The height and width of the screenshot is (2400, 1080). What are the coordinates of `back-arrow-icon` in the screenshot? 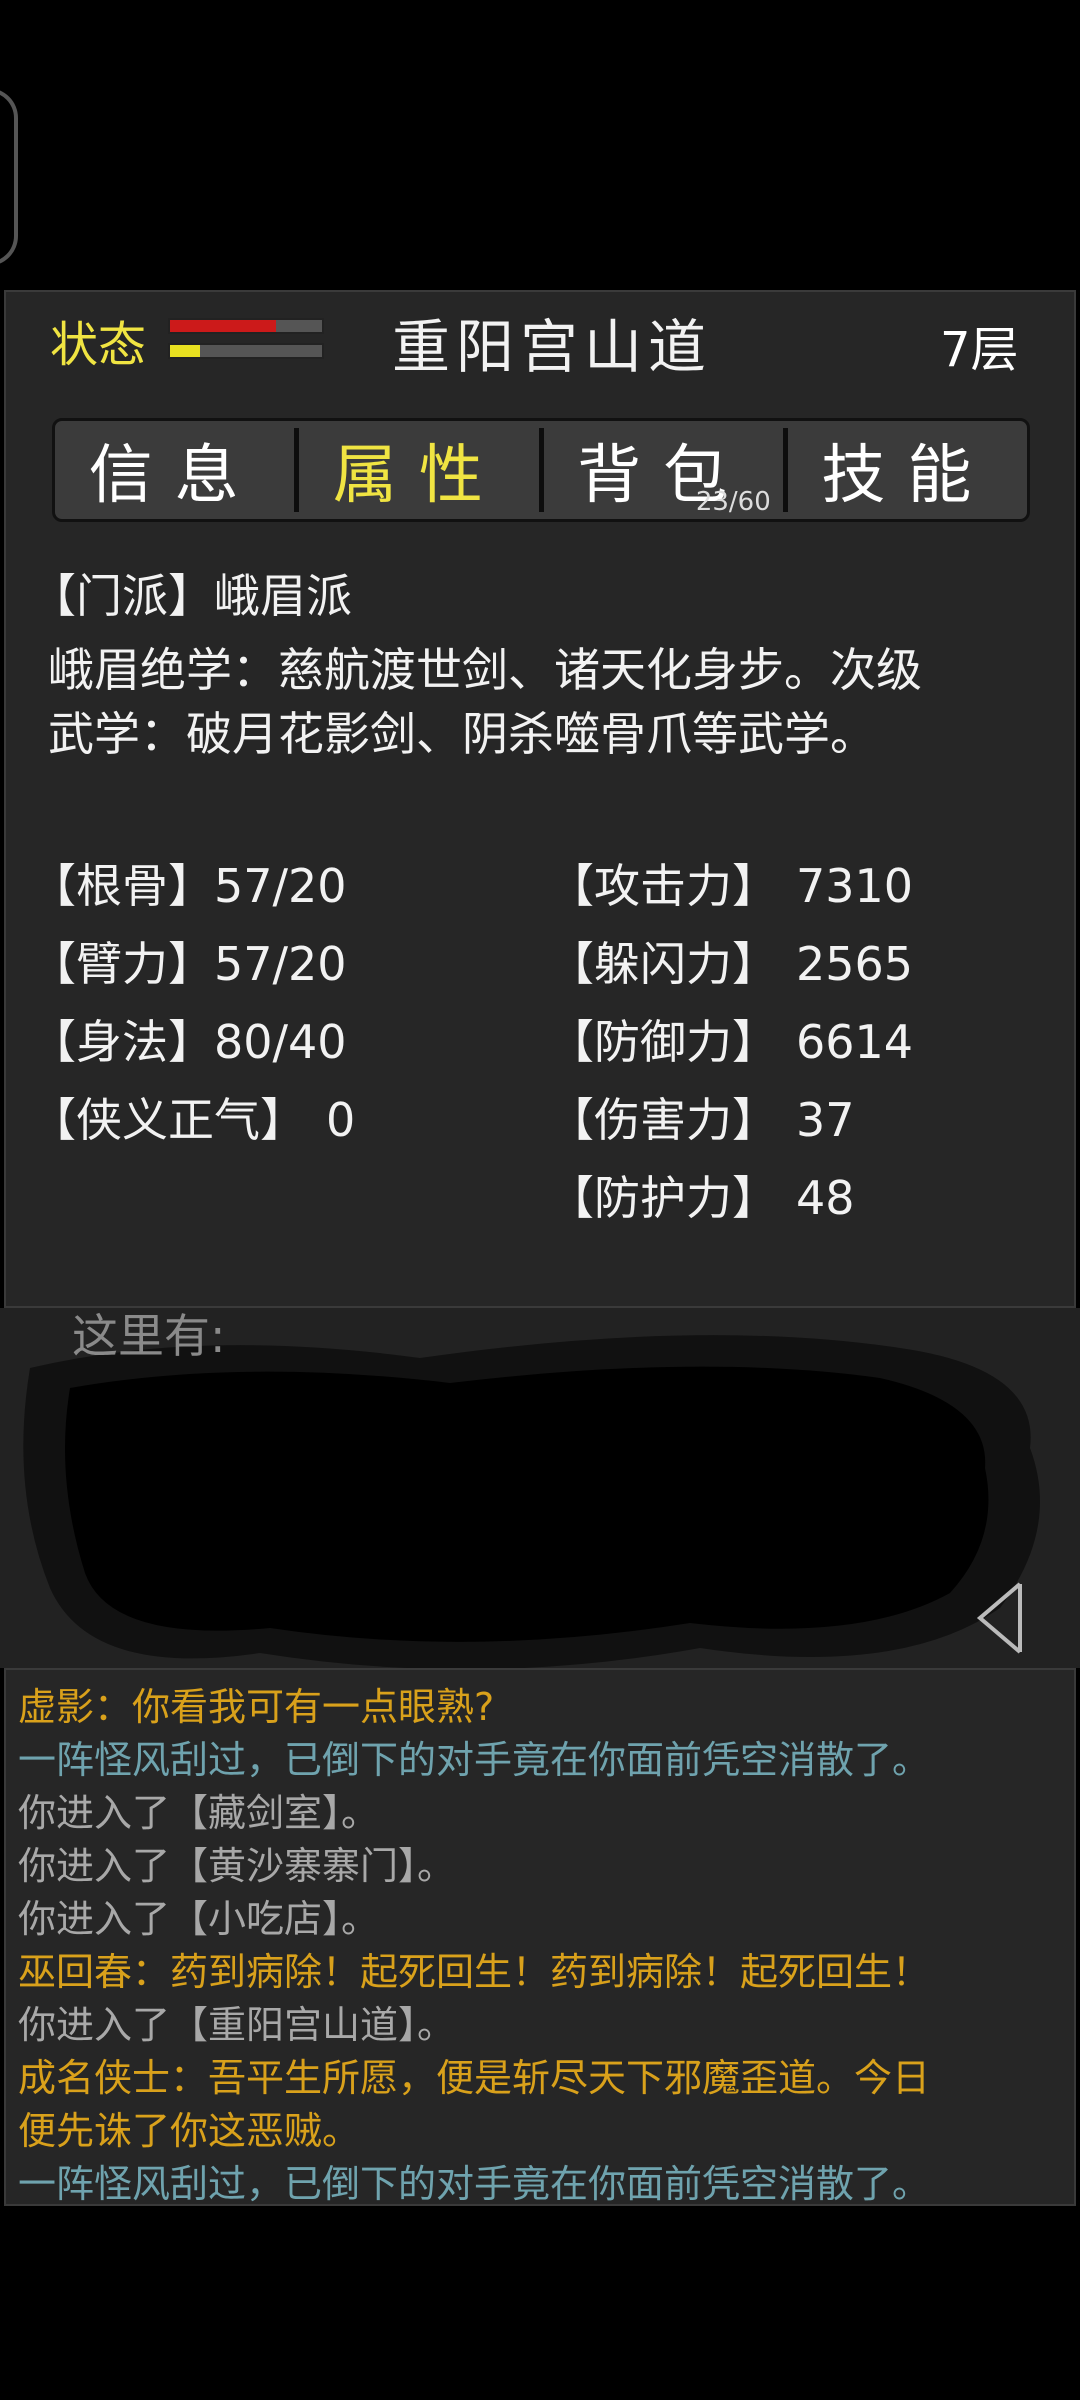 It's located at (999, 1618).